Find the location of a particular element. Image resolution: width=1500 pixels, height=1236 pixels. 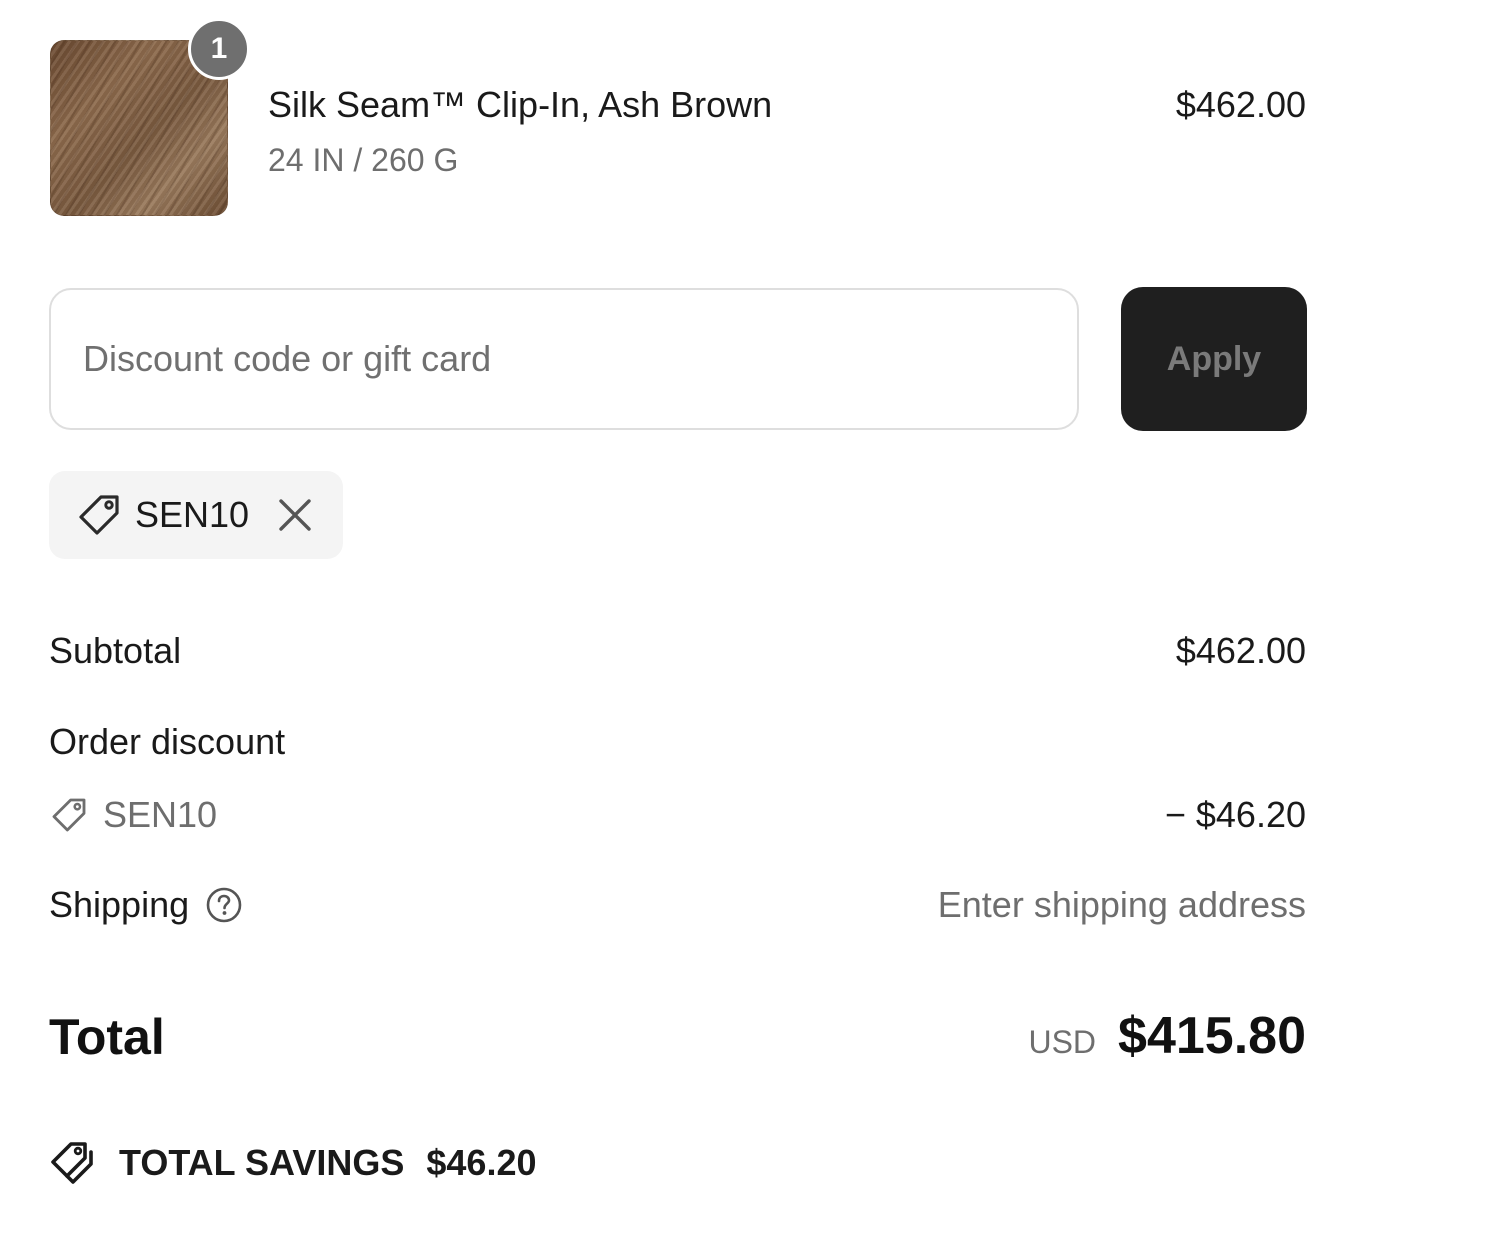

product-variant: 24 IN / 260 G is located at coordinates (363, 160).